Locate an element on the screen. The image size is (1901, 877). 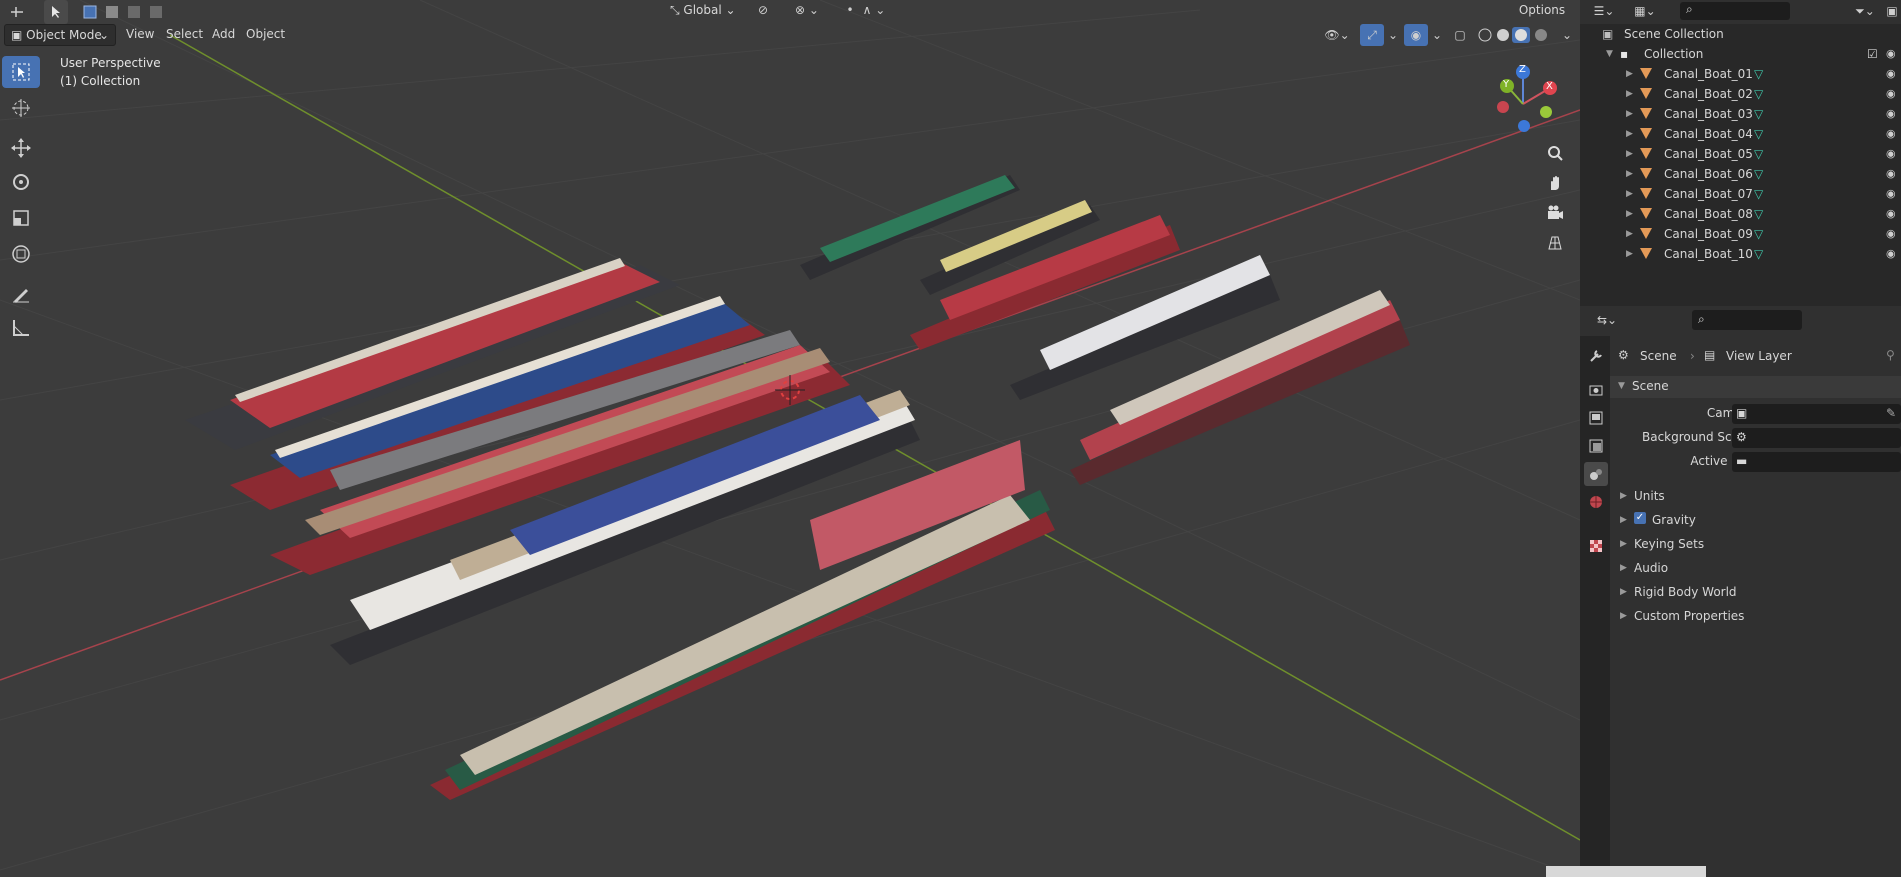
menu-add: Add is located at coordinates (223, 34).